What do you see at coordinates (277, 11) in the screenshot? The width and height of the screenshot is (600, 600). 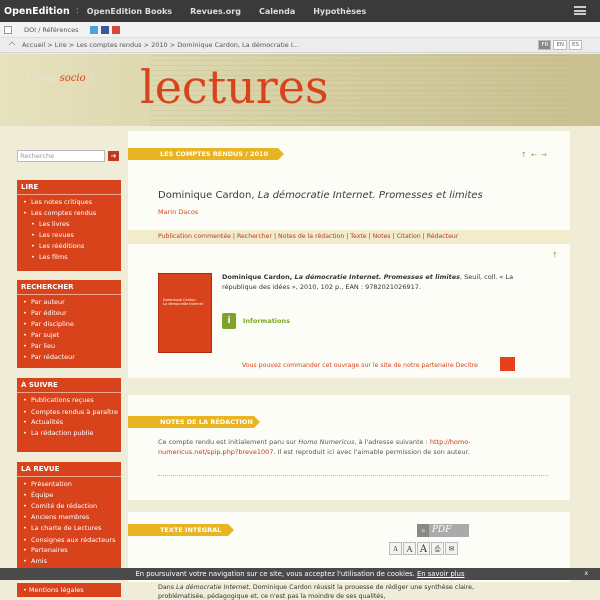 I see `nav-calenda: Calenda` at bounding box center [277, 11].